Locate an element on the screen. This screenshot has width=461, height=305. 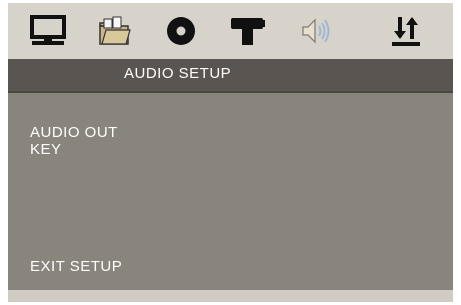
bottom-strip is located at coordinates (230, 296).